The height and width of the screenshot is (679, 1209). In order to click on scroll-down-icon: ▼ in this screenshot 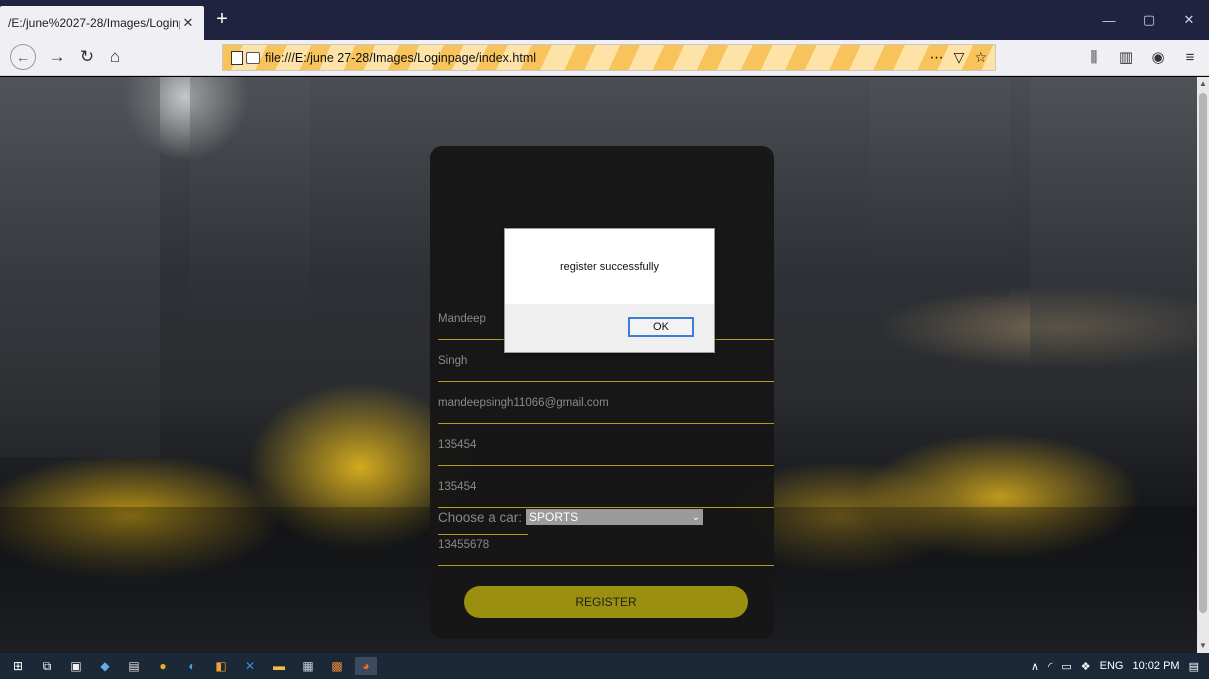, I will do `click(1203, 646)`.